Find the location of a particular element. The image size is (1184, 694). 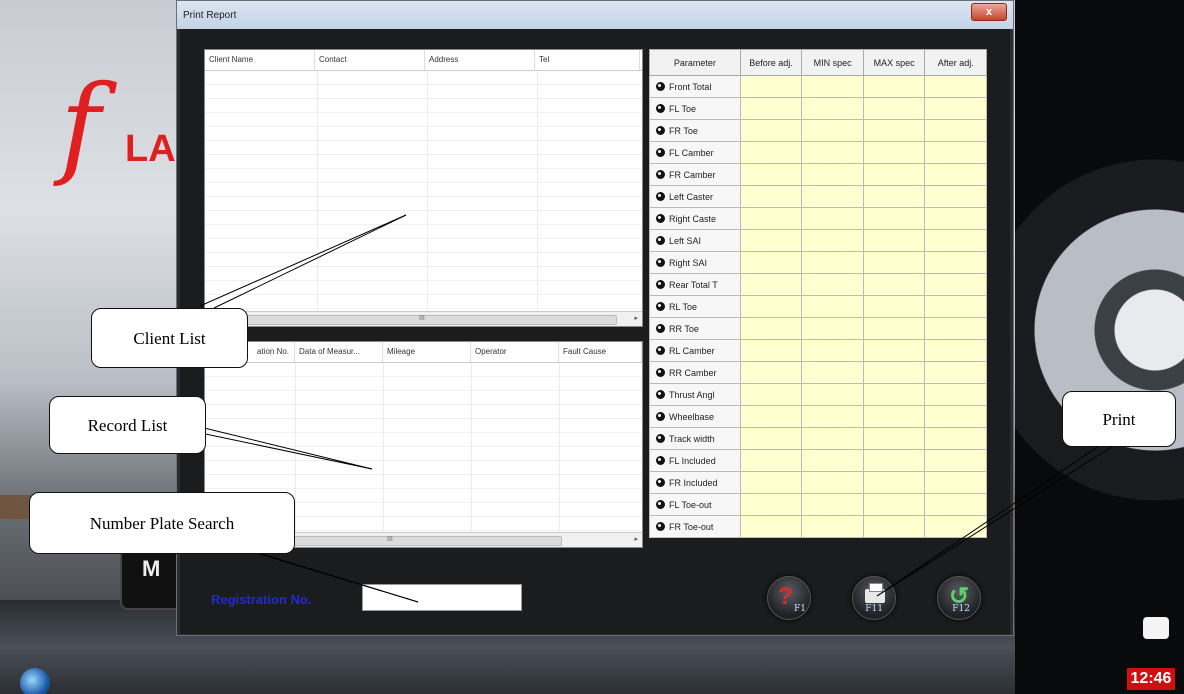

callout-record-list: Record List is located at coordinates (127, 425).